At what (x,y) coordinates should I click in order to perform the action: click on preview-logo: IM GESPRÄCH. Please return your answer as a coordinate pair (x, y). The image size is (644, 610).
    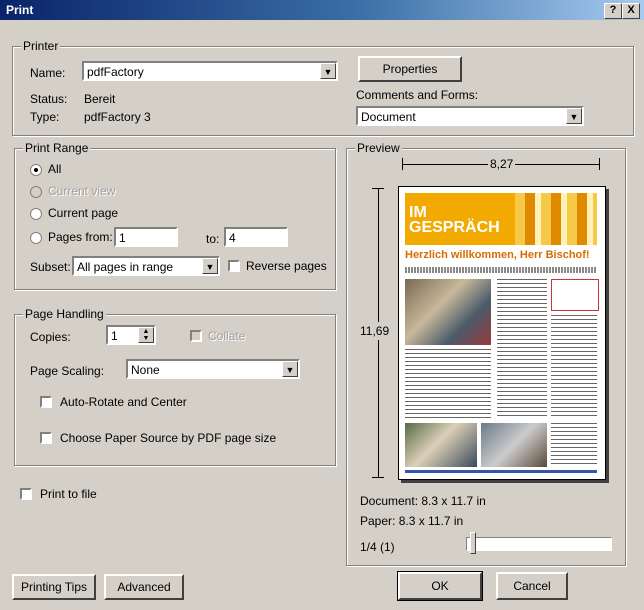
    Looking at the image, I should click on (454, 220).